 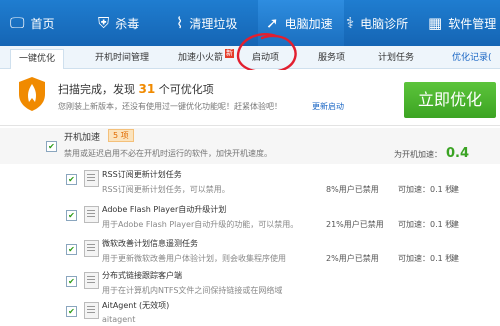 What do you see at coordinates (180, 23) in the screenshot?
I see `broom-icon: ⌇` at bounding box center [180, 23].